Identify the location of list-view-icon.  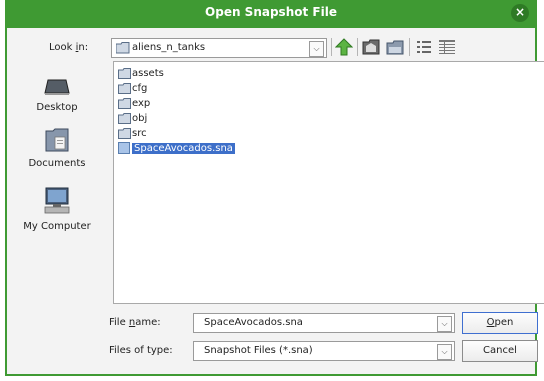
(424, 47).